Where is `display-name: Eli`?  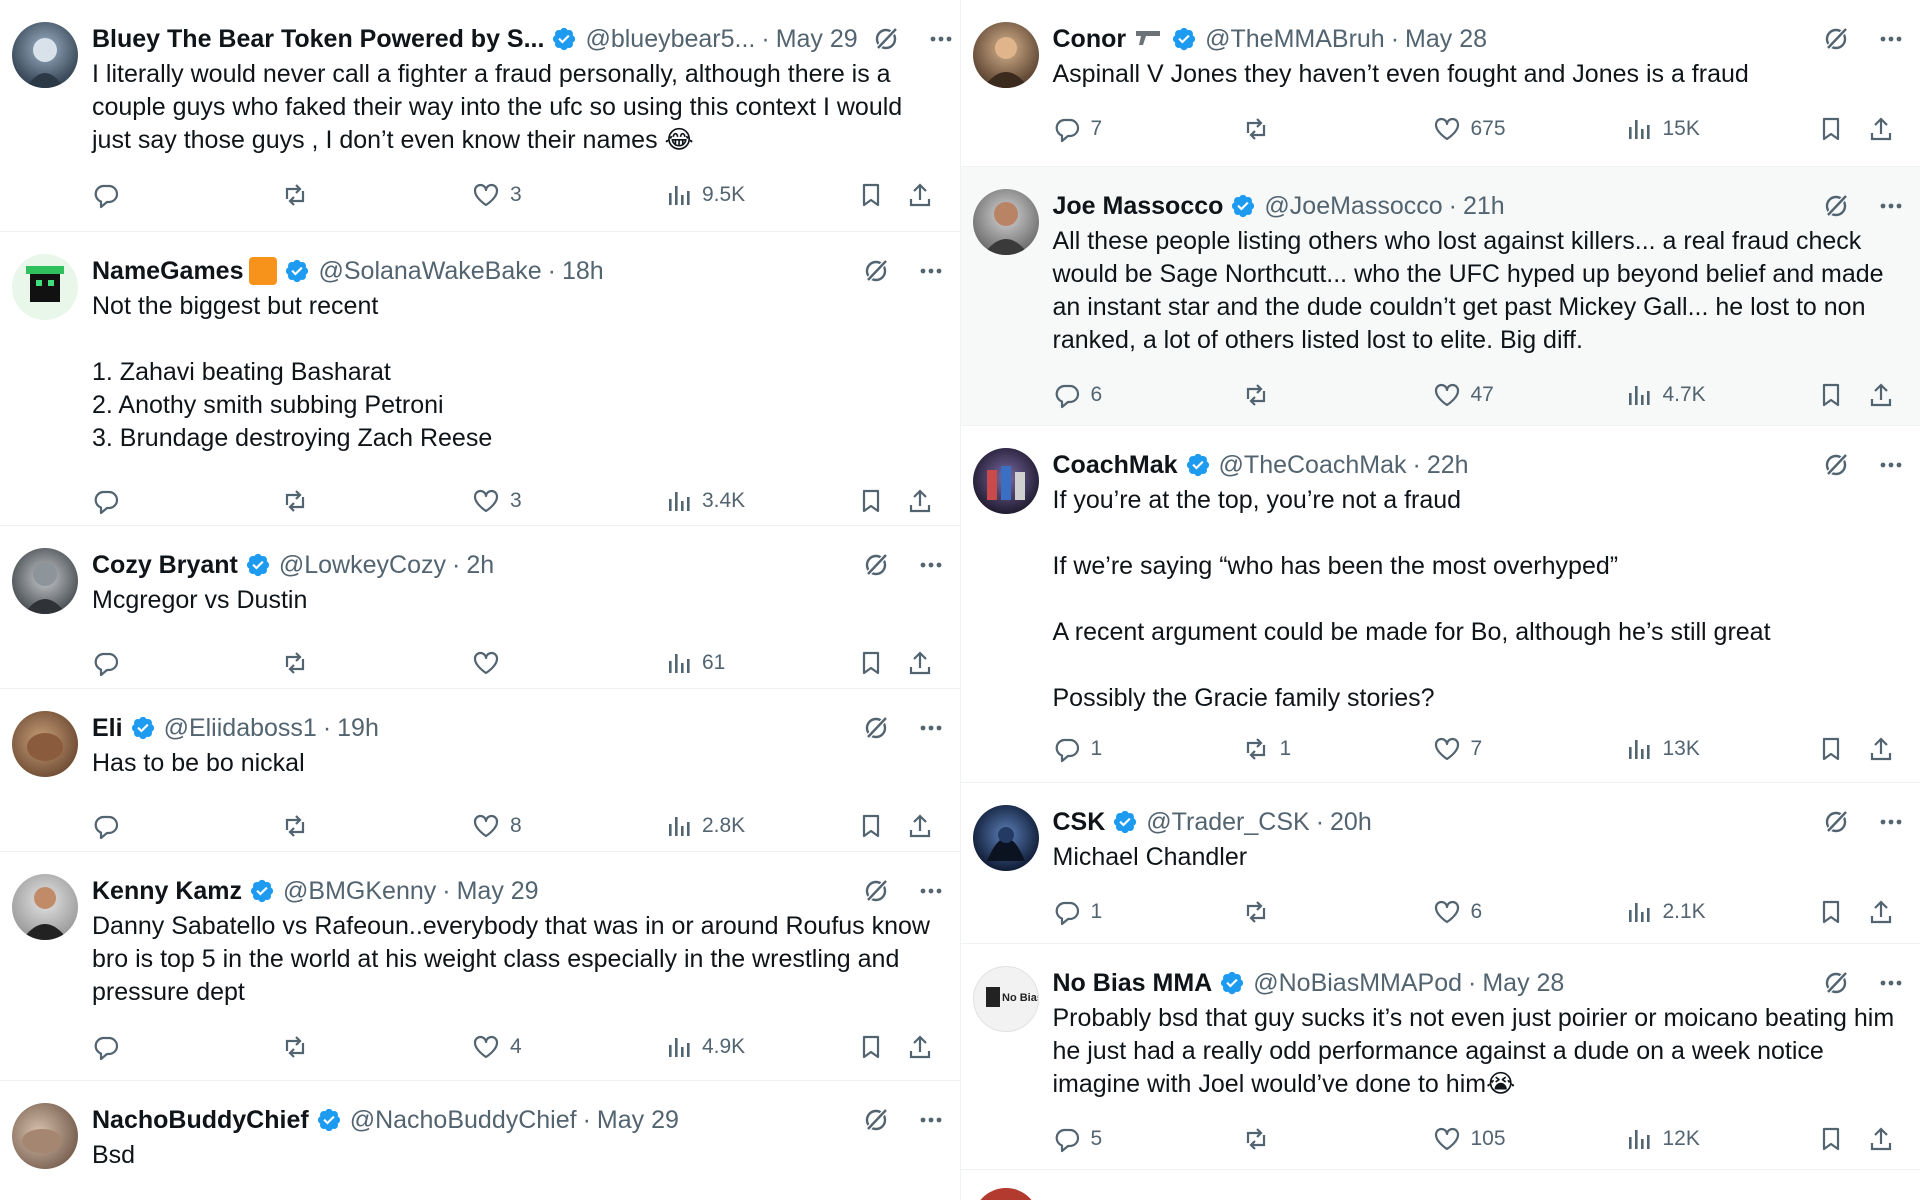 display-name: Eli is located at coordinates (107, 728).